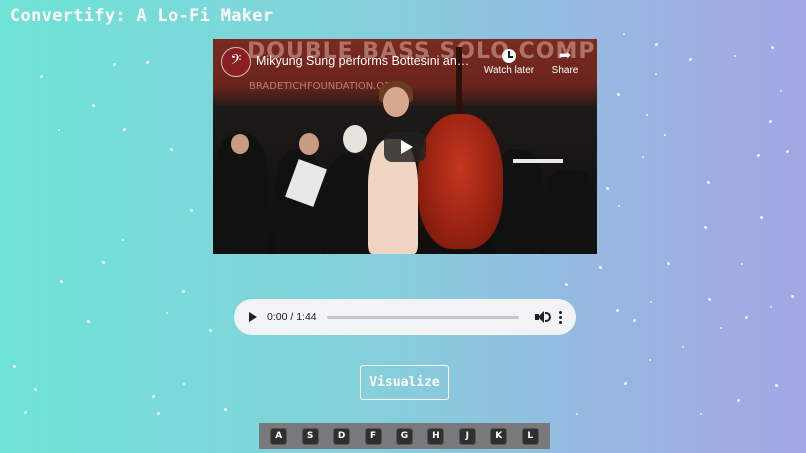 This screenshot has width=806, height=453. I want to click on video-scene-soloist, so click(396, 102).